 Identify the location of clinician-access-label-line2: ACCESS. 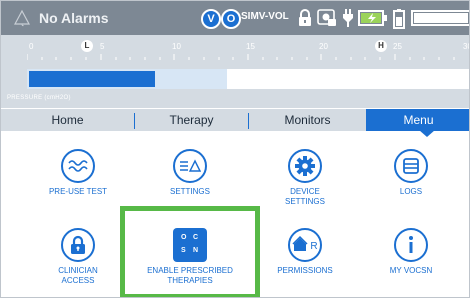
(78, 280).